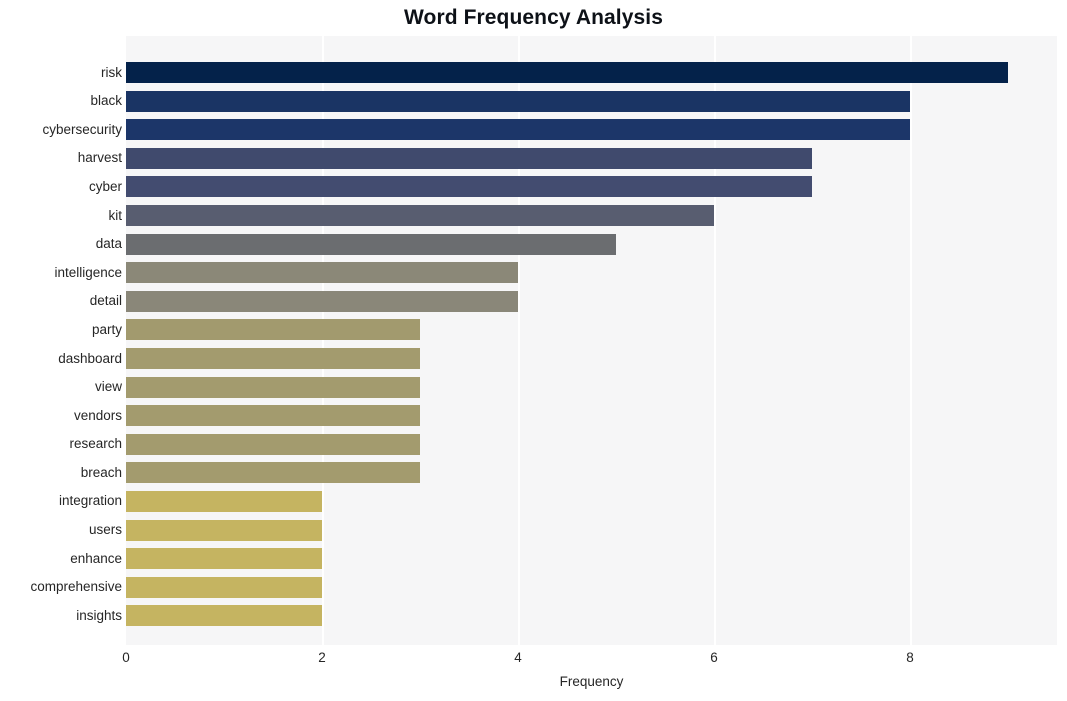  Describe the element at coordinates (97, 415) in the screenshot. I see `y-tick-label-vendors: vendors` at that location.